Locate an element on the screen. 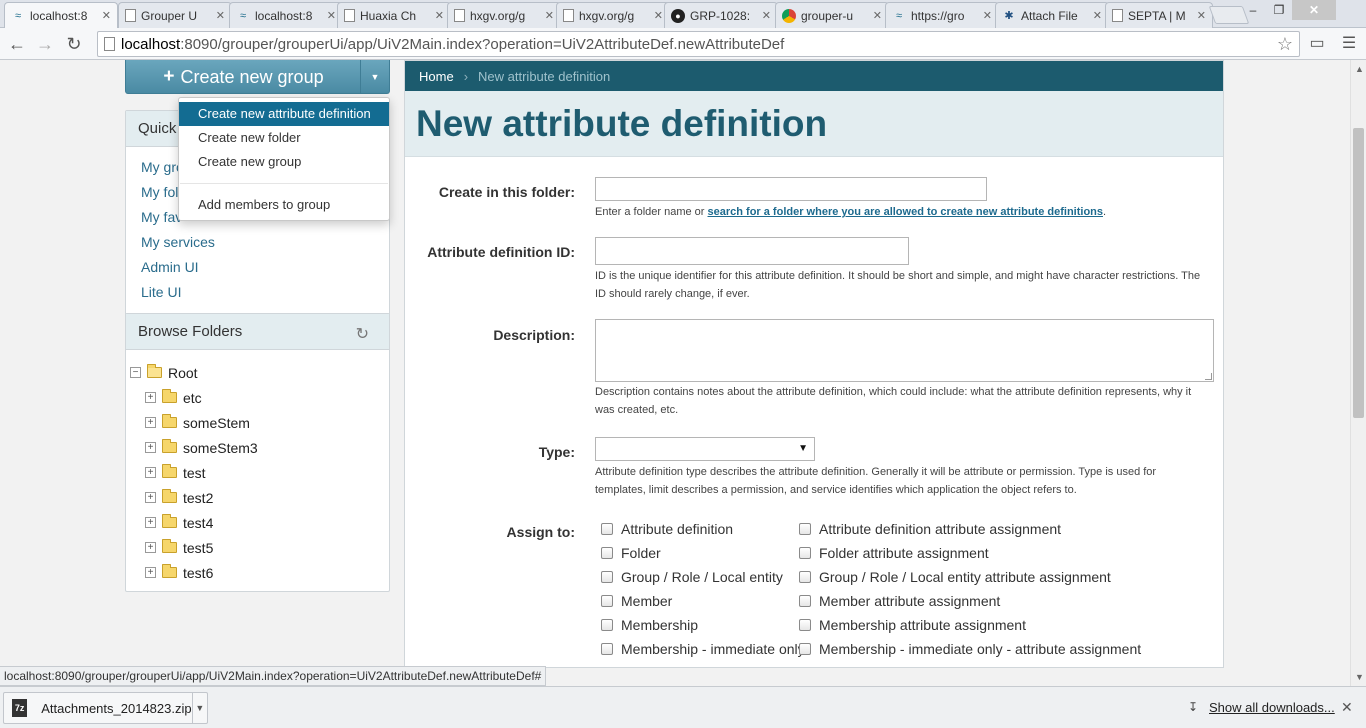 Image resolution: width=1366 pixels, height=728 pixels. tree-node: + test4 is located at coordinates (259, 522).